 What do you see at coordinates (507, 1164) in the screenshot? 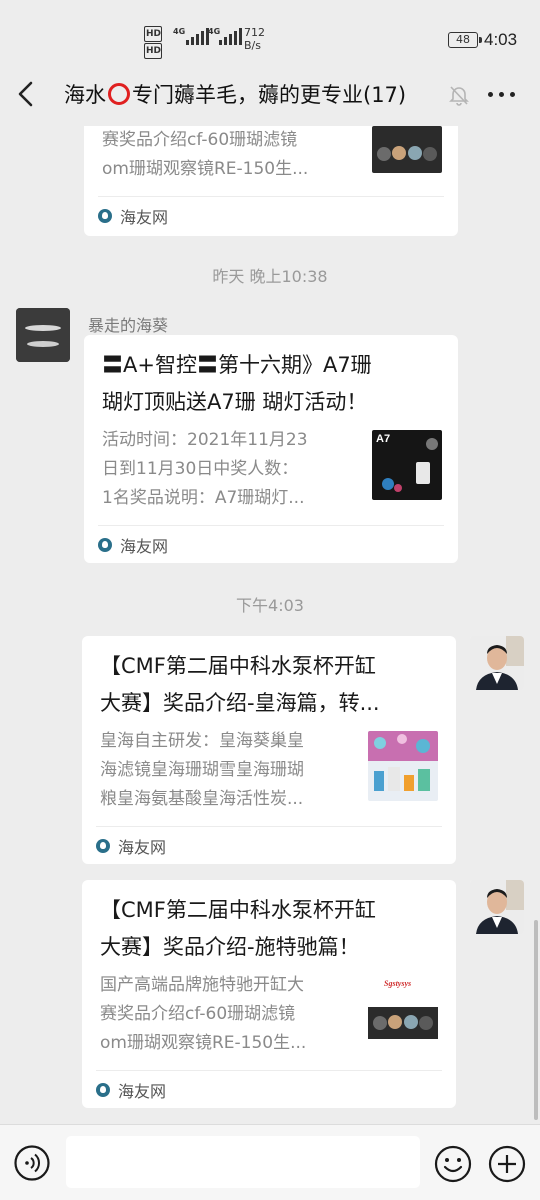
I see `plus-icon` at bounding box center [507, 1164].